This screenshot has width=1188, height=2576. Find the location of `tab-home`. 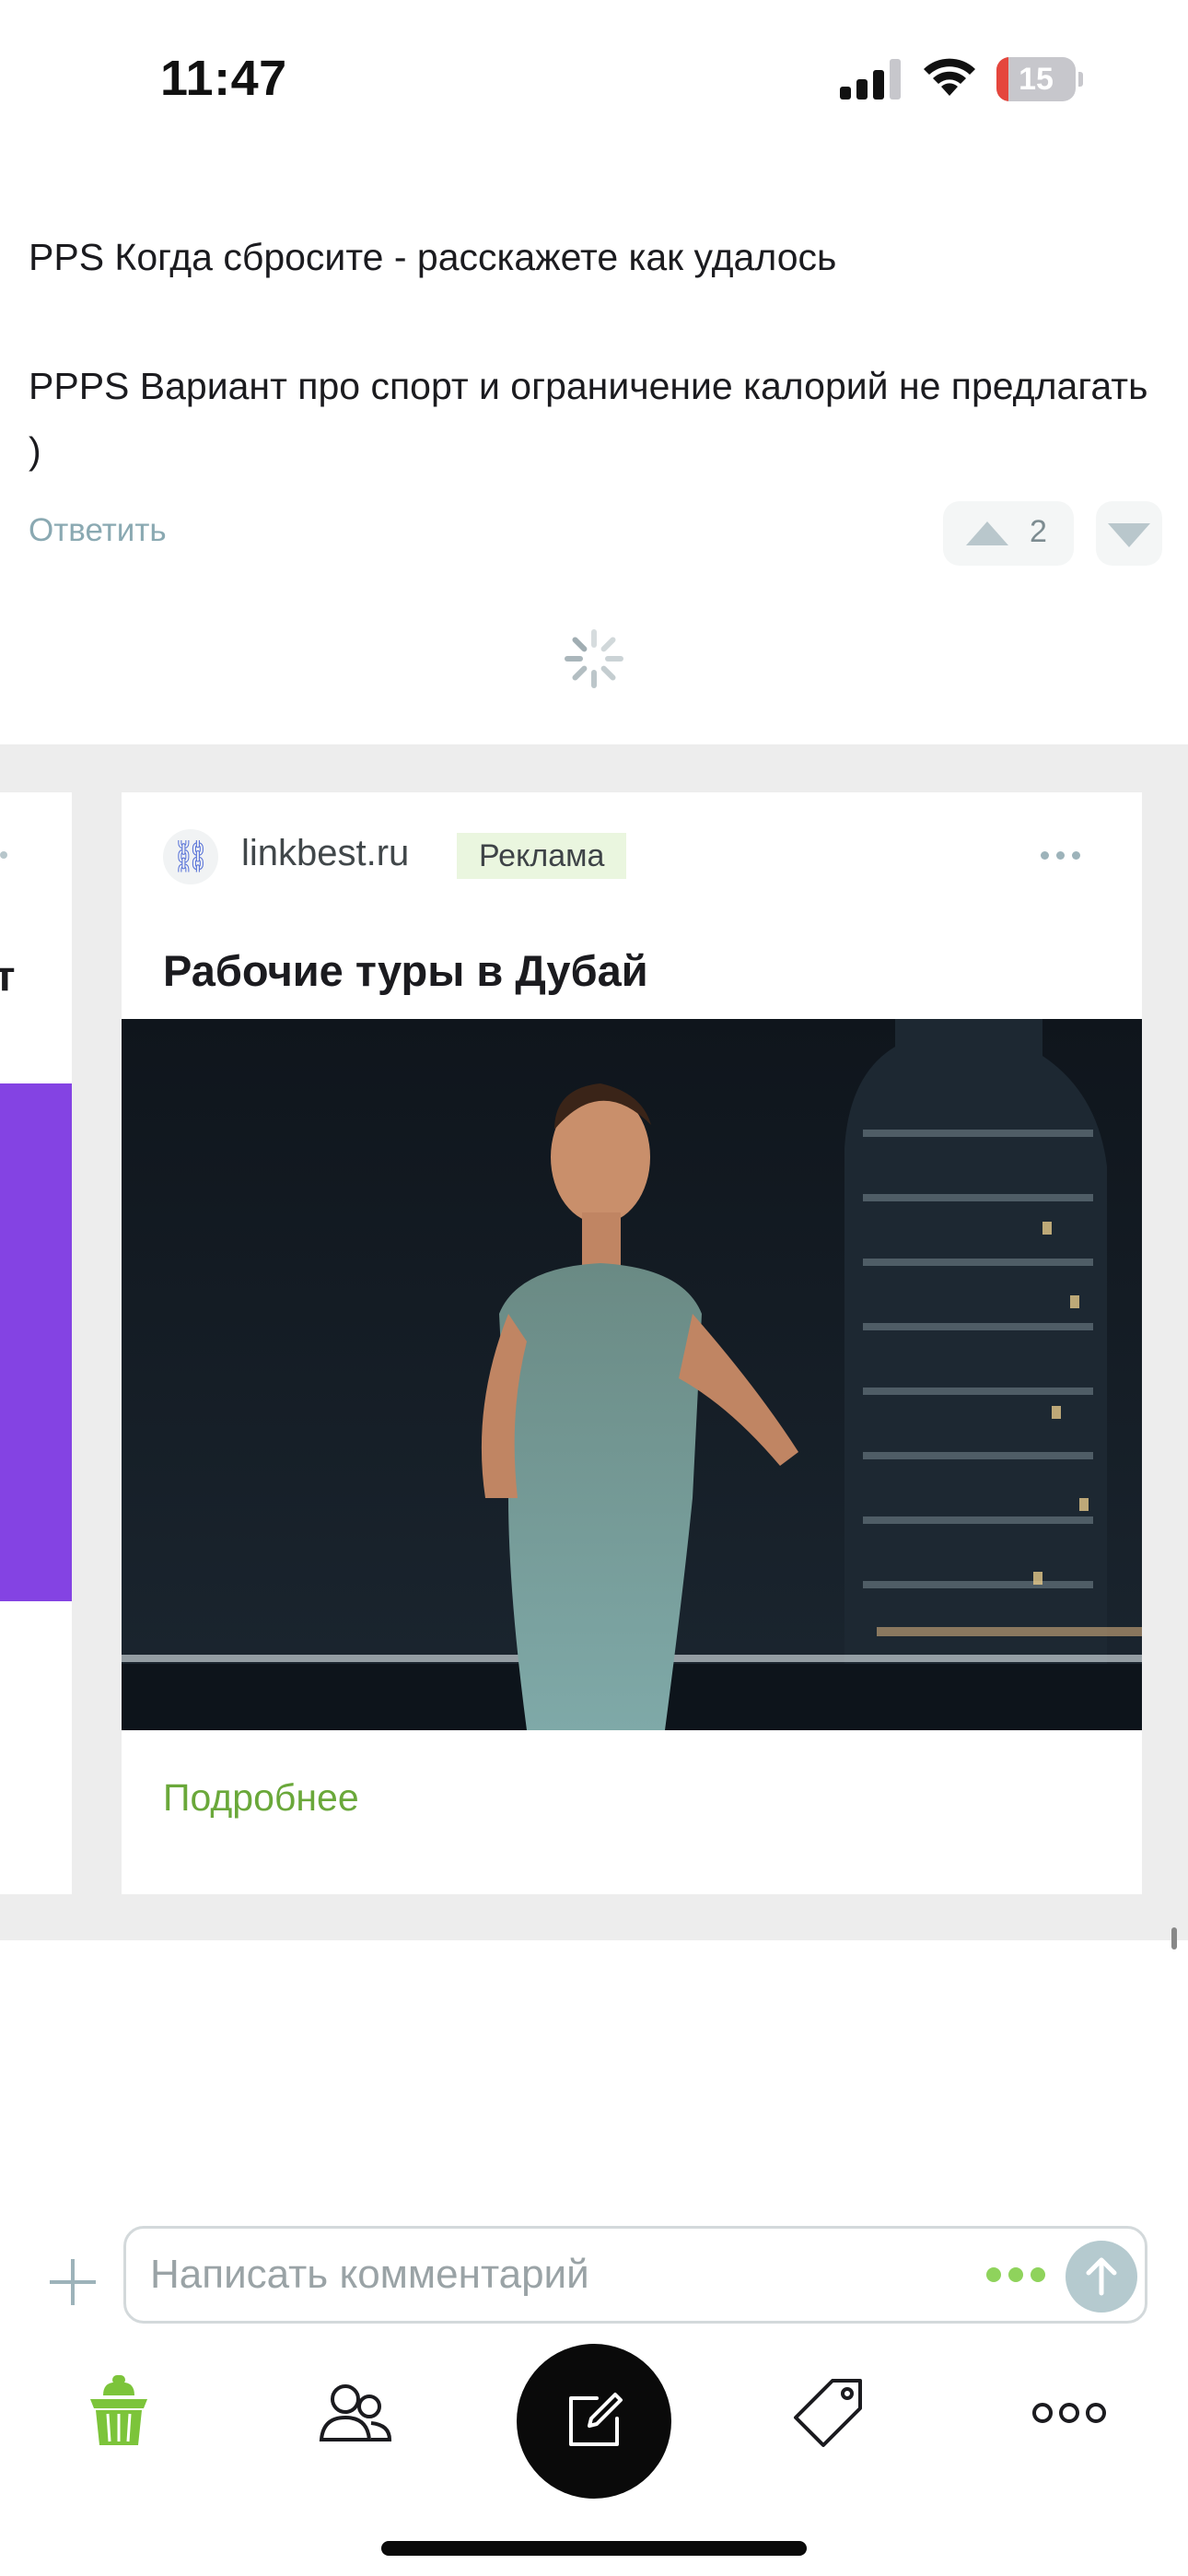

tab-home is located at coordinates (119, 2412).